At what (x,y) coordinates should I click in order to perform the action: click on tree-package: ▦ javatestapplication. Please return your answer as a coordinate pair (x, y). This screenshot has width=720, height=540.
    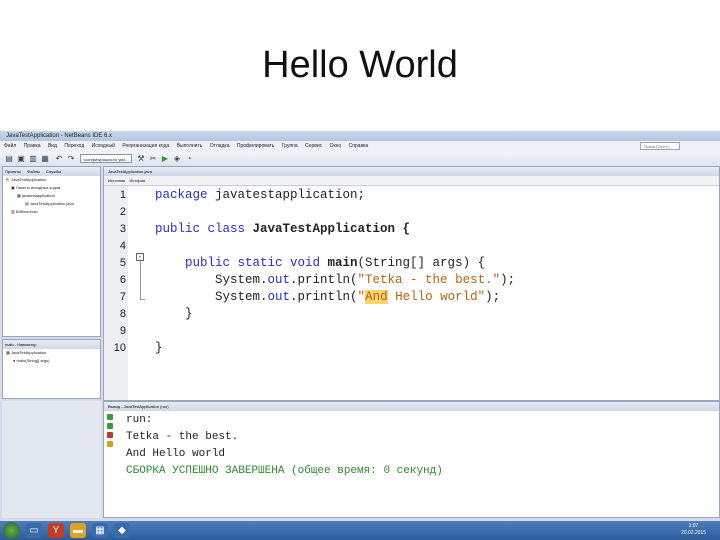
    Looking at the image, I should click on (51, 196).